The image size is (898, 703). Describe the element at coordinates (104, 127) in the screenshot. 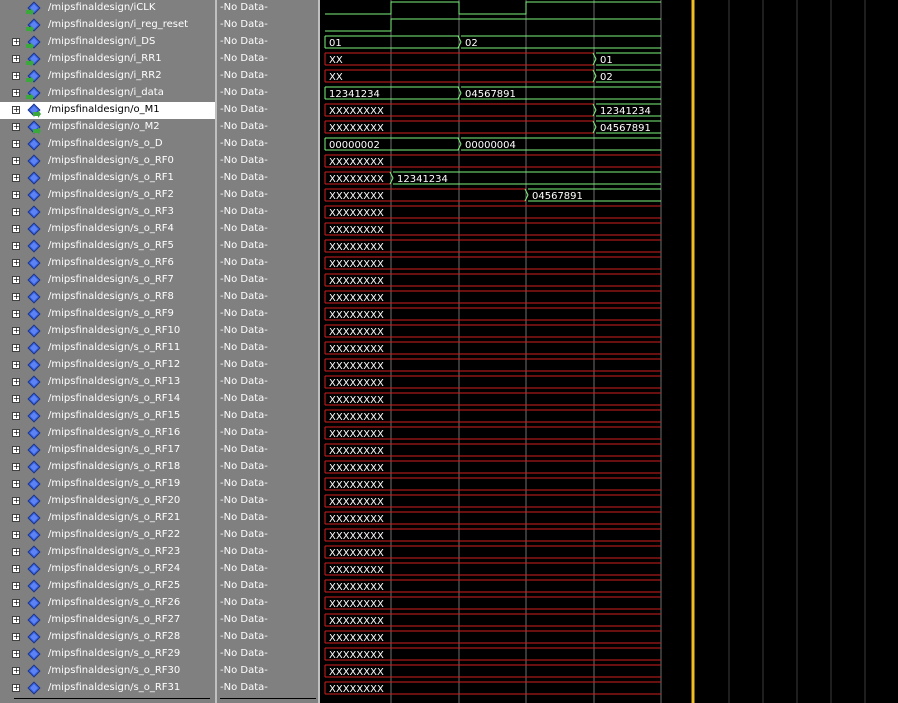

I see `signal-name: /mipsfinaldesign/o_M2` at that location.